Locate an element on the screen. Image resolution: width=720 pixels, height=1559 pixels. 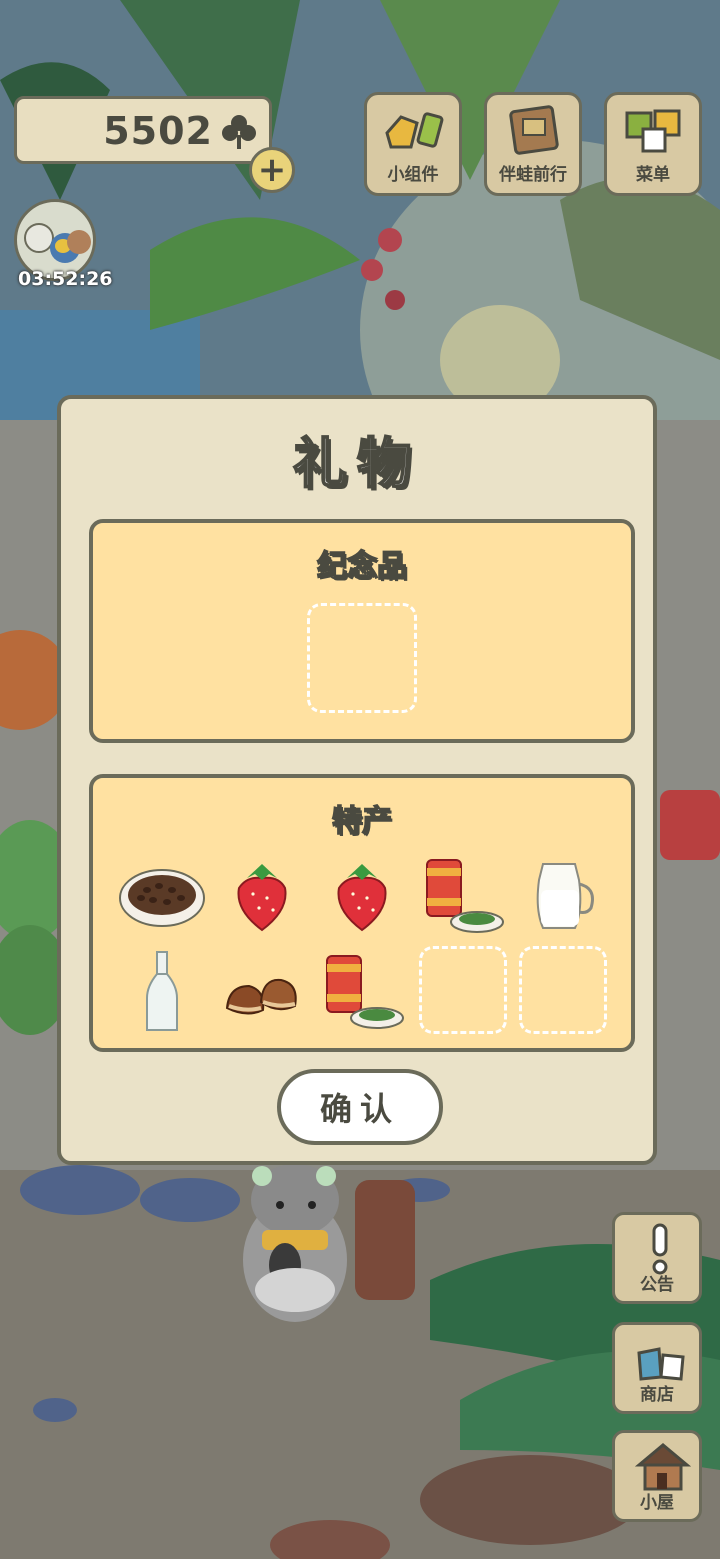
glass-bottle-item is located at coordinates (162, 991).